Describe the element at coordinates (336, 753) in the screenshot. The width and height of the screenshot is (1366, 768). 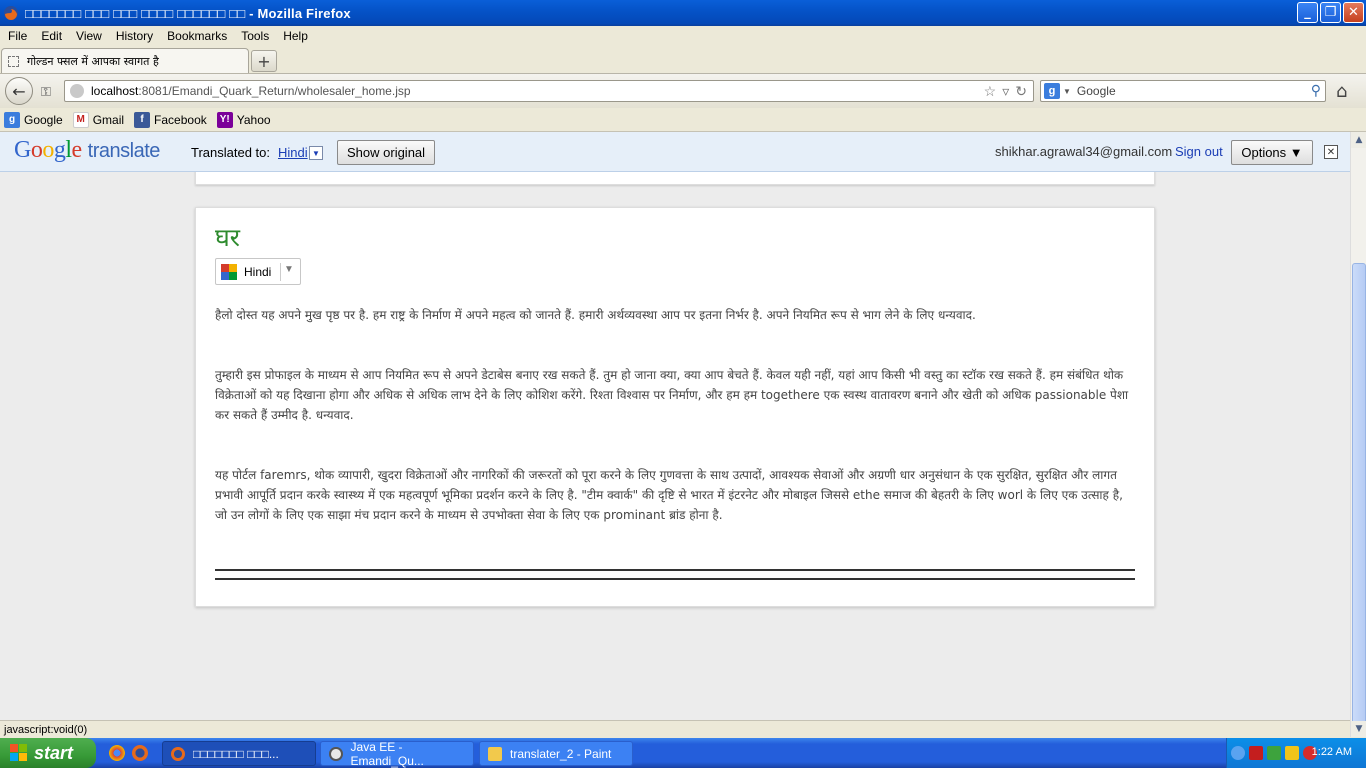
I see `eclipse-icon` at that location.